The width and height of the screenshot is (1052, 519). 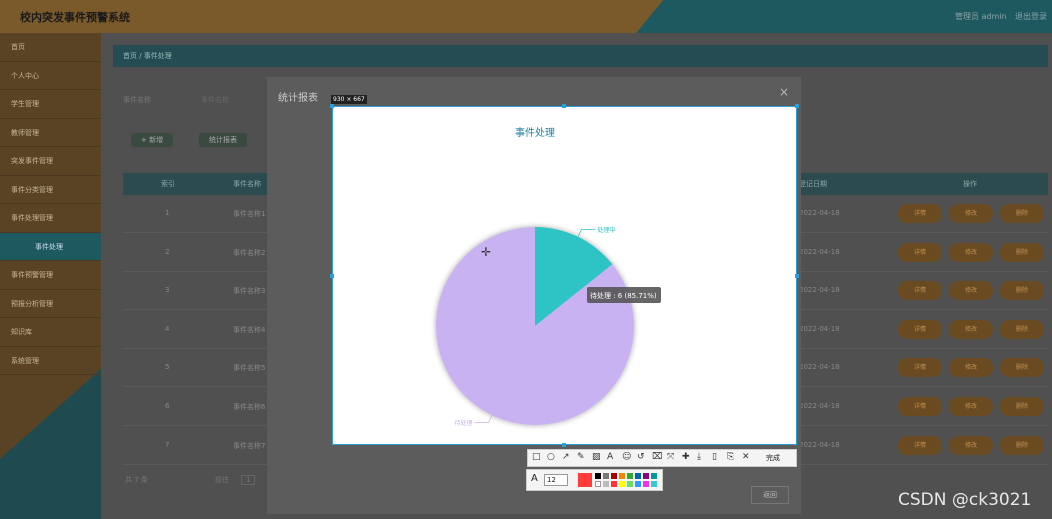 I want to click on ellipse-icon: ○, so click(x=551, y=457).